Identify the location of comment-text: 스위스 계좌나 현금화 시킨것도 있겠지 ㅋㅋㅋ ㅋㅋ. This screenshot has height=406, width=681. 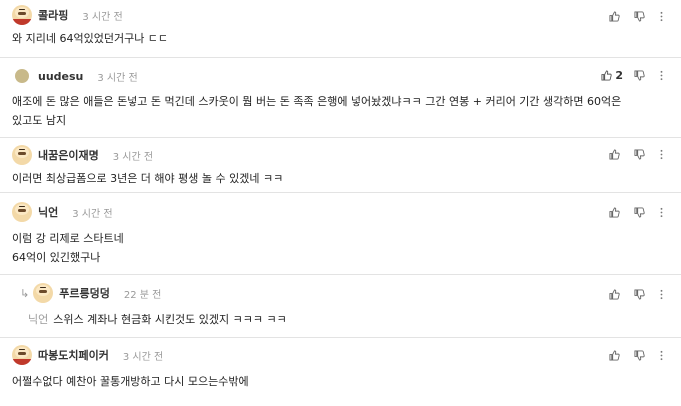
(170, 319).